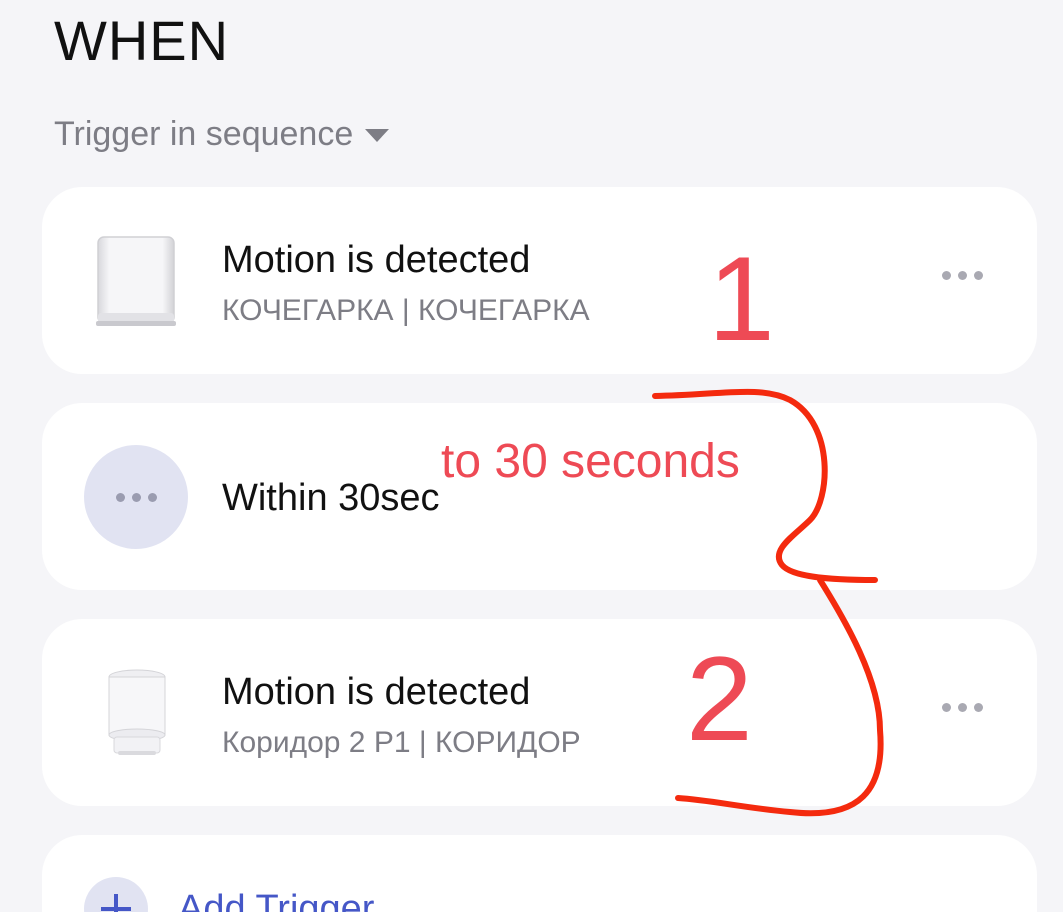  Describe the element at coordinates (539, 873) in the screenshot. I see `add-trigger-card: Add Trigger` at that location.